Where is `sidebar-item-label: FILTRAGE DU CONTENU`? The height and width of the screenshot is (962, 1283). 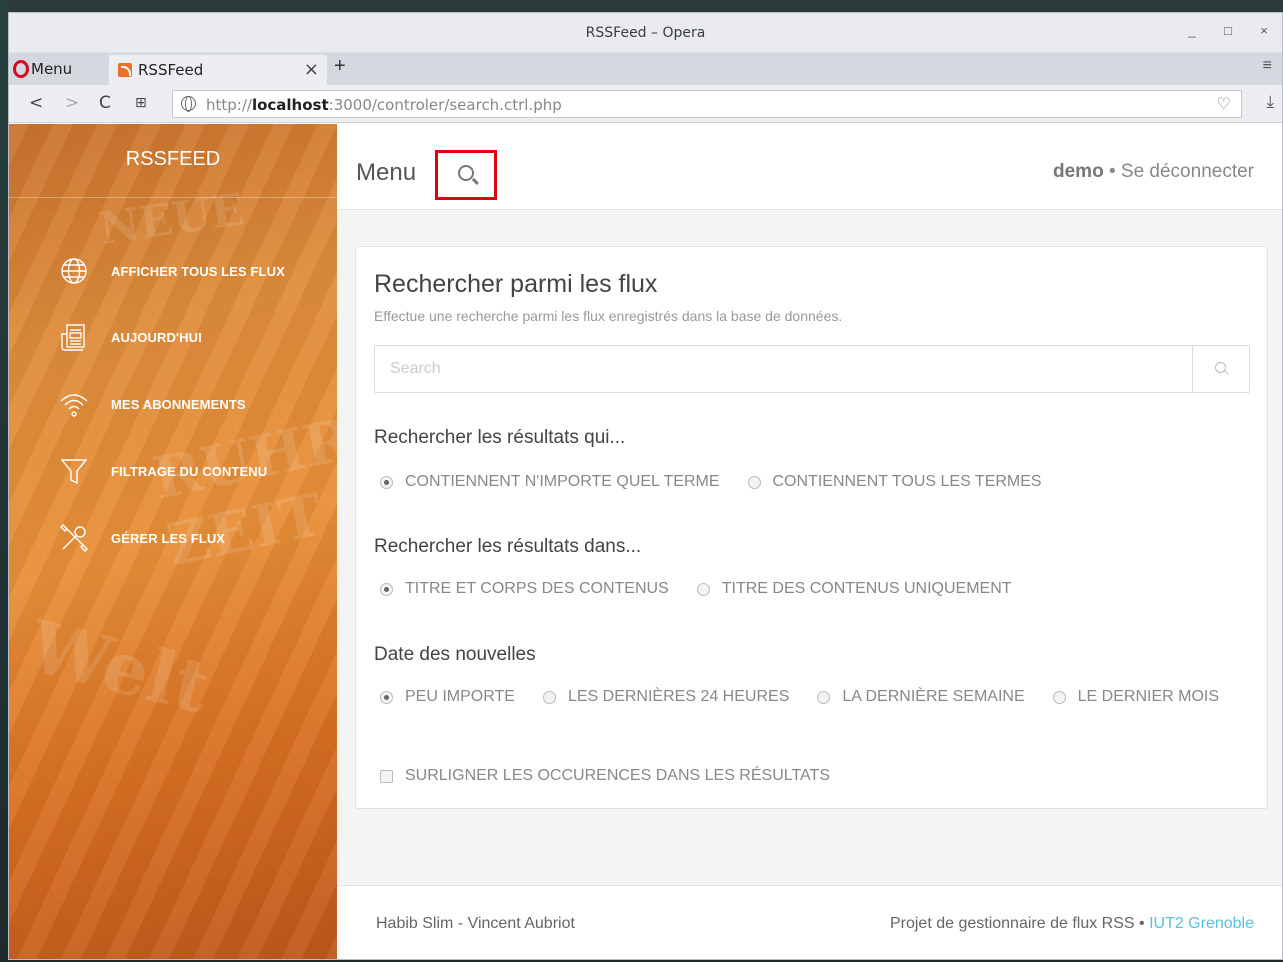
sidebar-item-label: FILTRAGE DU CONTENU is located at coordinates (189, 471).